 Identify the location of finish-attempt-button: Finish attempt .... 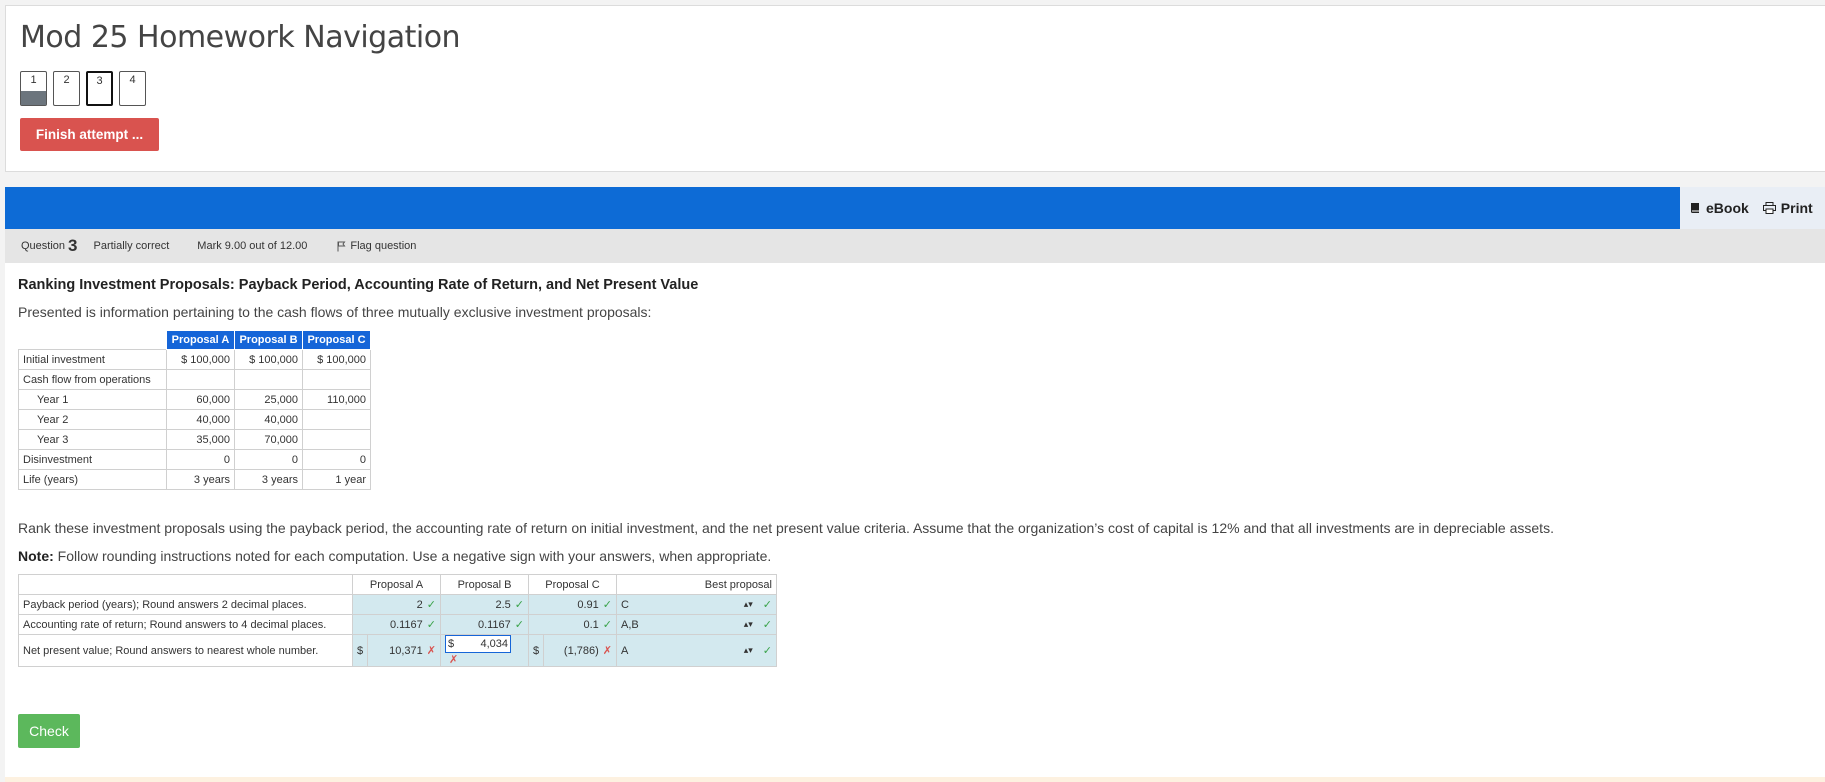
(89, 134).